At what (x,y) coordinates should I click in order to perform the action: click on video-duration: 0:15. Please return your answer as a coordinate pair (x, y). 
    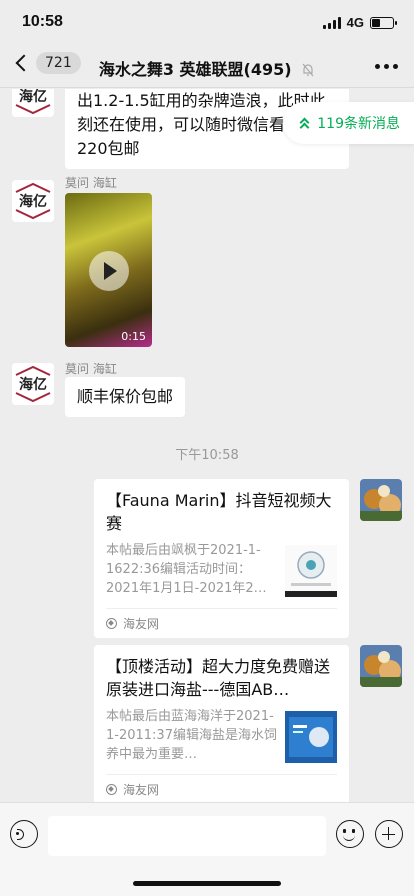
    Looking at the image, I should click on (133, 336).